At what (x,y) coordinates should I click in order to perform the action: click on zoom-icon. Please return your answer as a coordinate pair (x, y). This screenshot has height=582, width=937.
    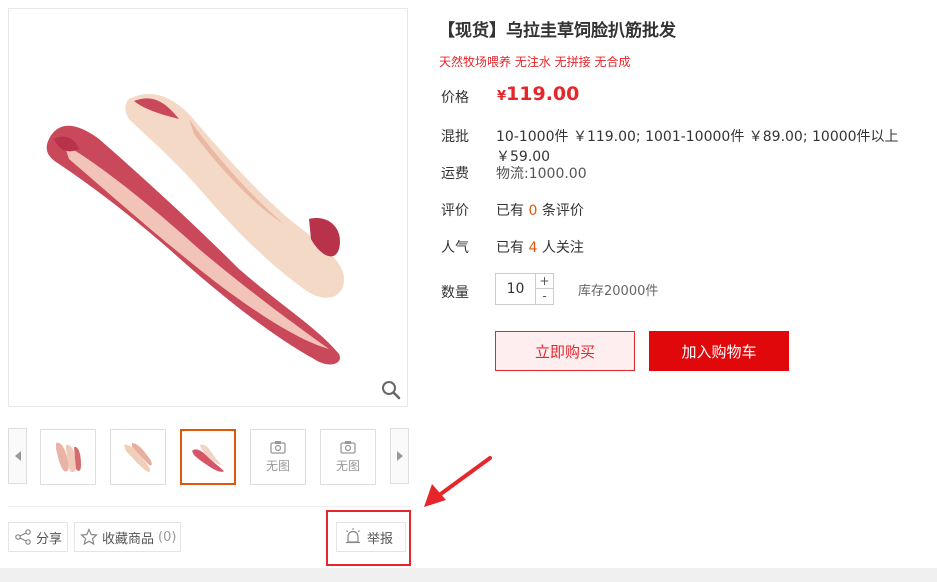
    Looking at the image, I should click on (391, 390).